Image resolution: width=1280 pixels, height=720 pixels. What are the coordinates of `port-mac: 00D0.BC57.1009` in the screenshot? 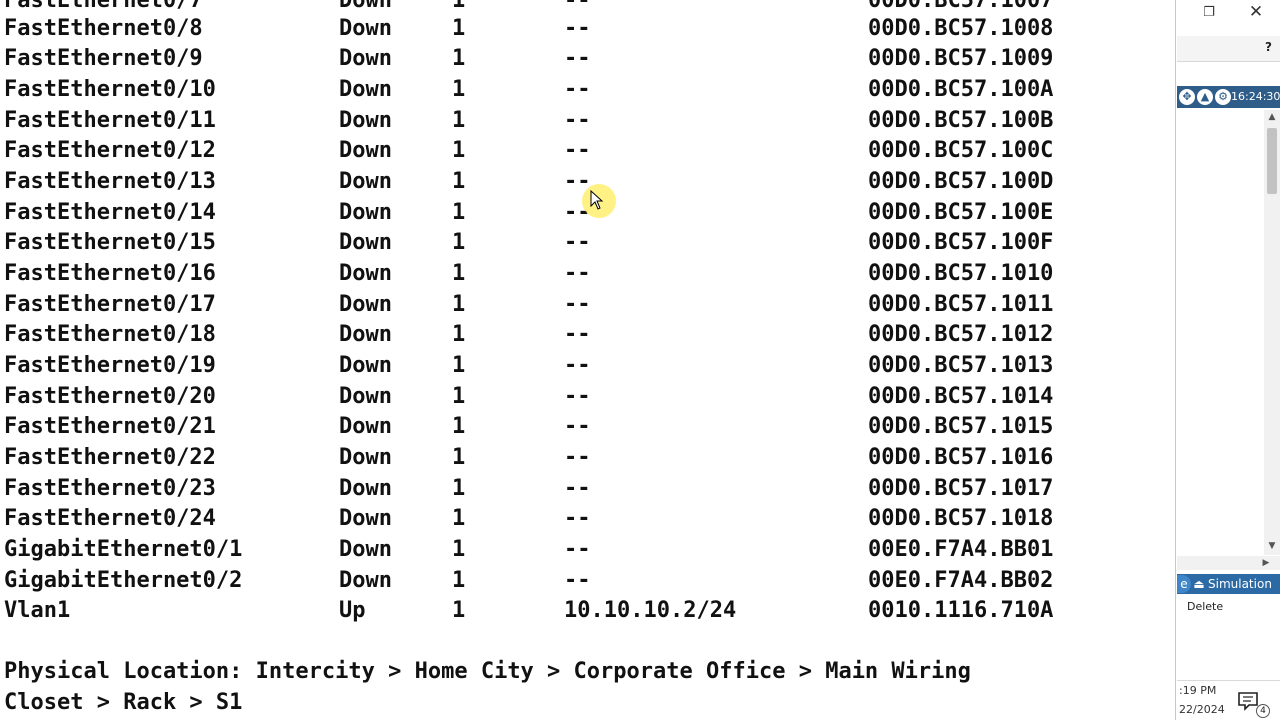 It's located at (961, 59).